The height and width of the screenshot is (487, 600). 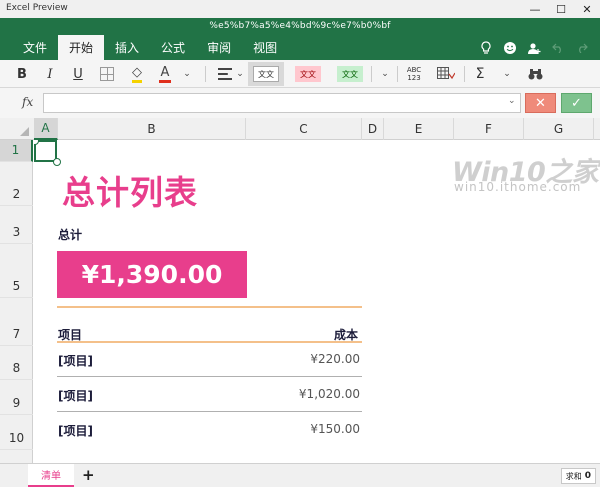 What do you see at coordinates (57, 162) in the screenshot?
I see `selection-handle-bottom-right` at bounding box center [57, 162].